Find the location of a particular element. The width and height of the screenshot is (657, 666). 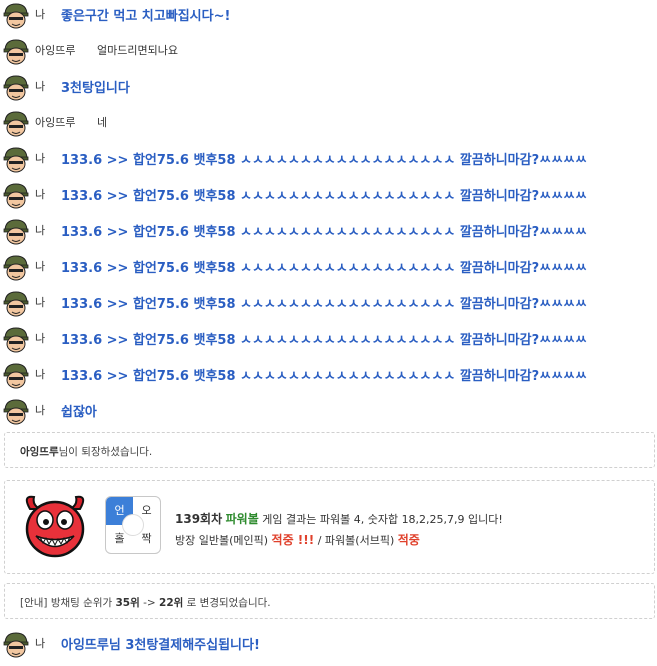

rank-notice-suffix: 로 변경되었습니다. is located at coordinates (227, 603).